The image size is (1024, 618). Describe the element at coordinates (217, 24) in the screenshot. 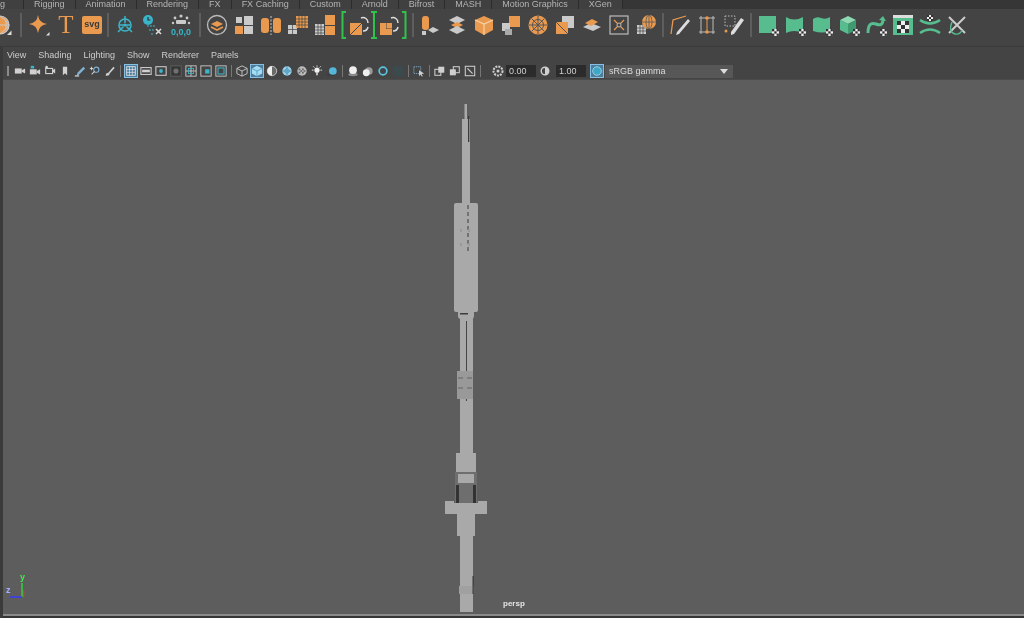

I see `layers-icon` at that location.